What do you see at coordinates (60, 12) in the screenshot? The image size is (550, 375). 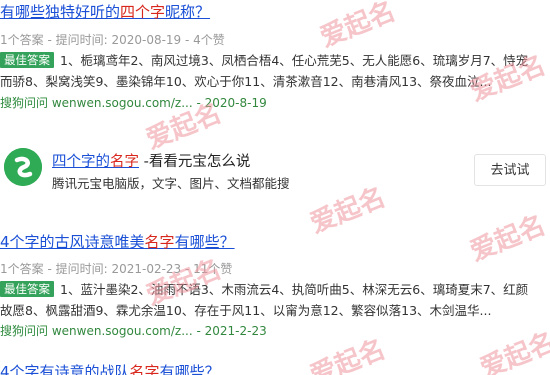 I see `result-title-text: 有哪些独特好听的` at bounding box center [60, 12].